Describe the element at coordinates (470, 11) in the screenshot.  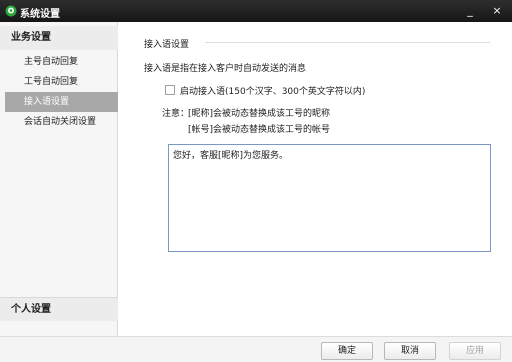
I see `minimize-button: _` at that location.